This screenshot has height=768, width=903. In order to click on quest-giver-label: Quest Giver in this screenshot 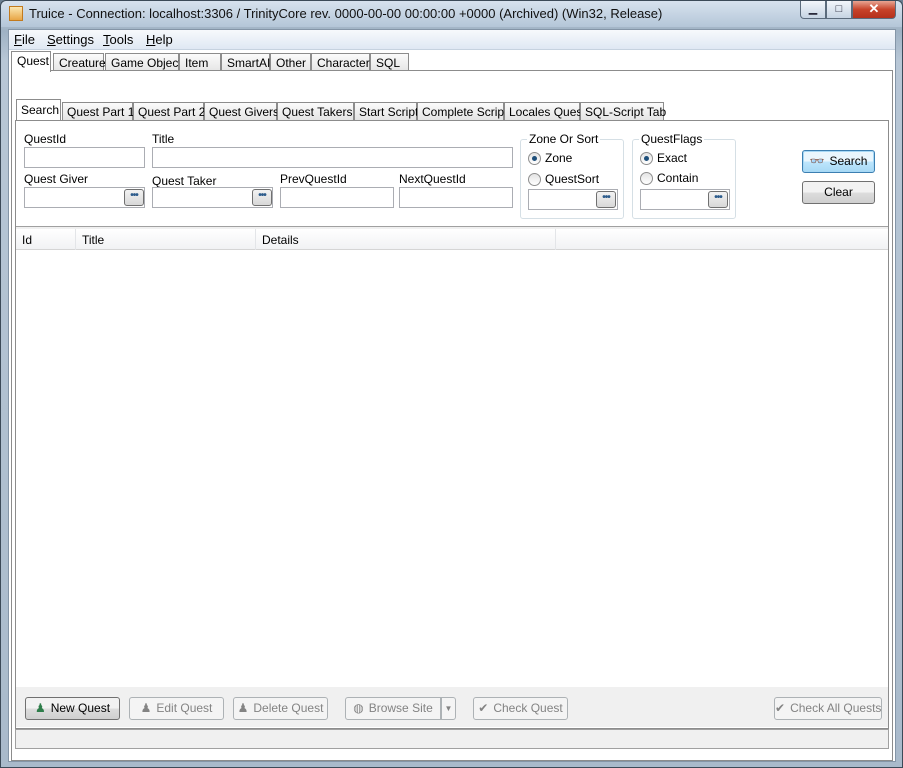, I will do `click(56, 179)`.